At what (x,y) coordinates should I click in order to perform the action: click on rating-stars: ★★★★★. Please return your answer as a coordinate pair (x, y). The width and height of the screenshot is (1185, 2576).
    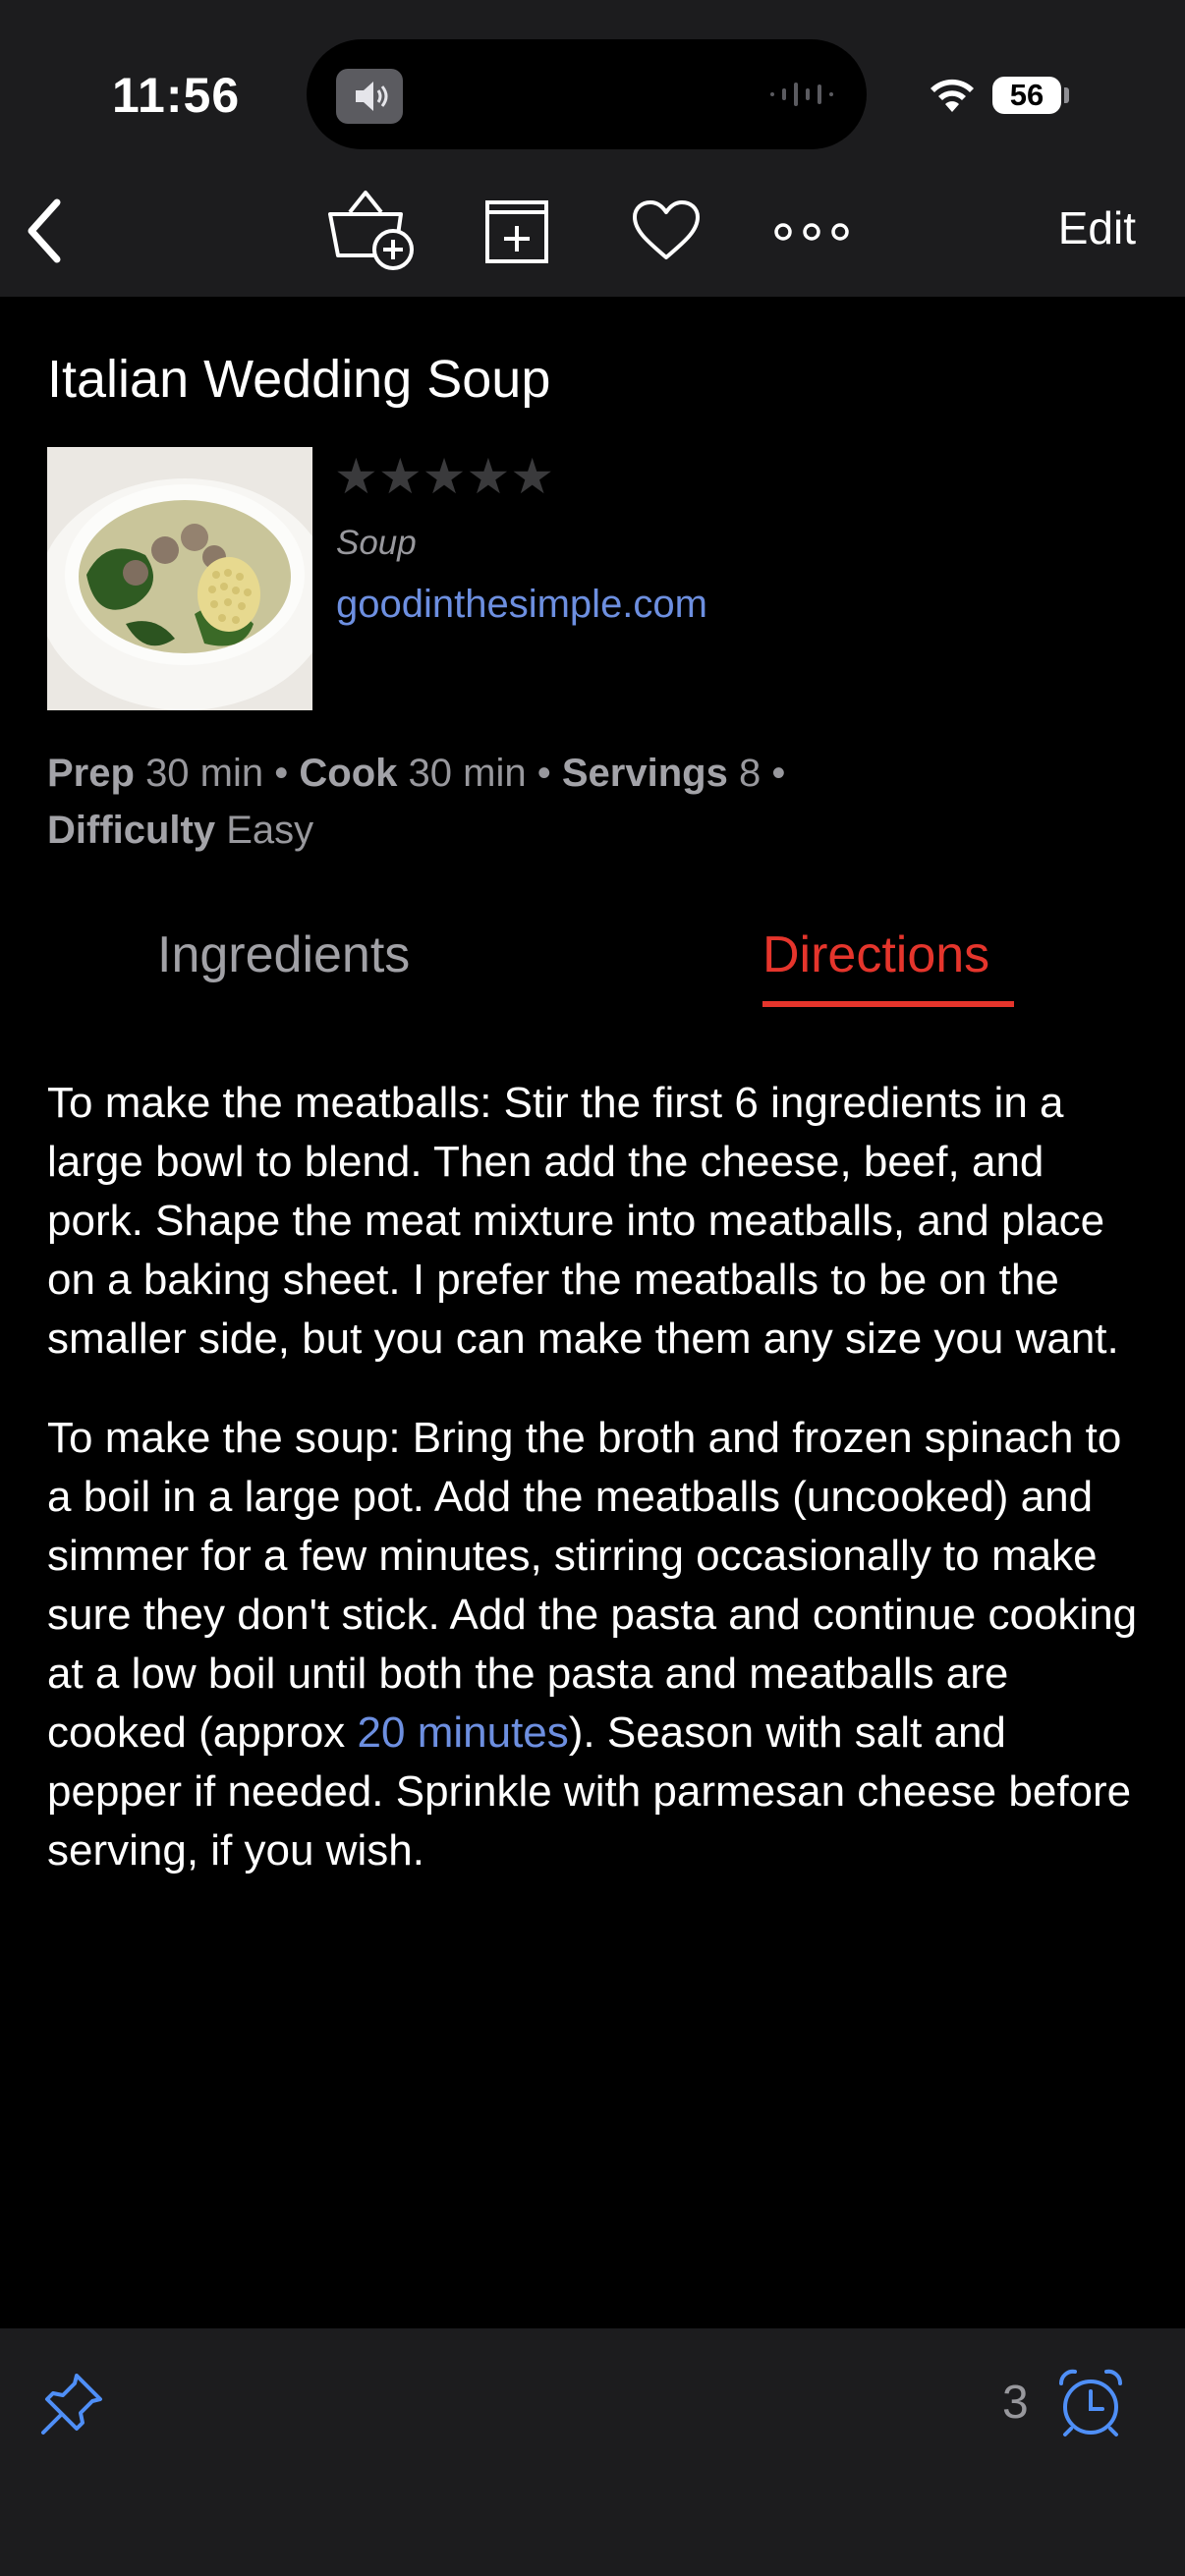
    Looking at the image, I should click on (444, 476).